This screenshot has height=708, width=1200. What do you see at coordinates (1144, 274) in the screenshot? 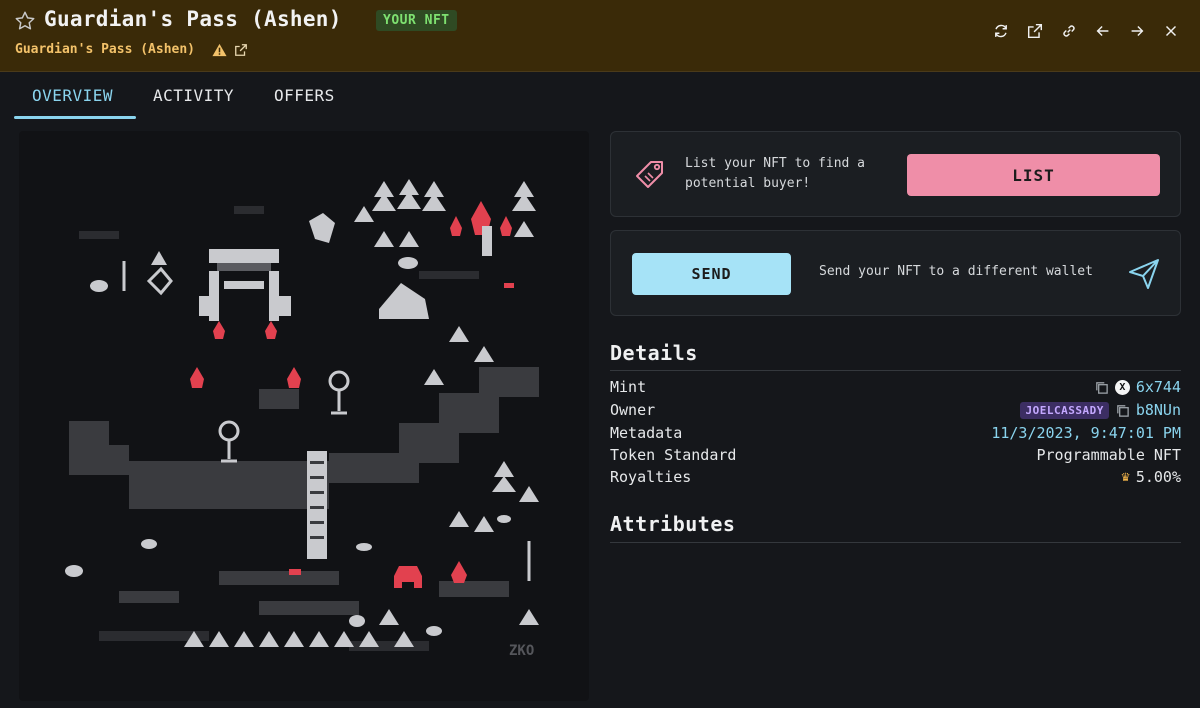
I see `paper-plane-icon` at bounding box center [1144, 274].